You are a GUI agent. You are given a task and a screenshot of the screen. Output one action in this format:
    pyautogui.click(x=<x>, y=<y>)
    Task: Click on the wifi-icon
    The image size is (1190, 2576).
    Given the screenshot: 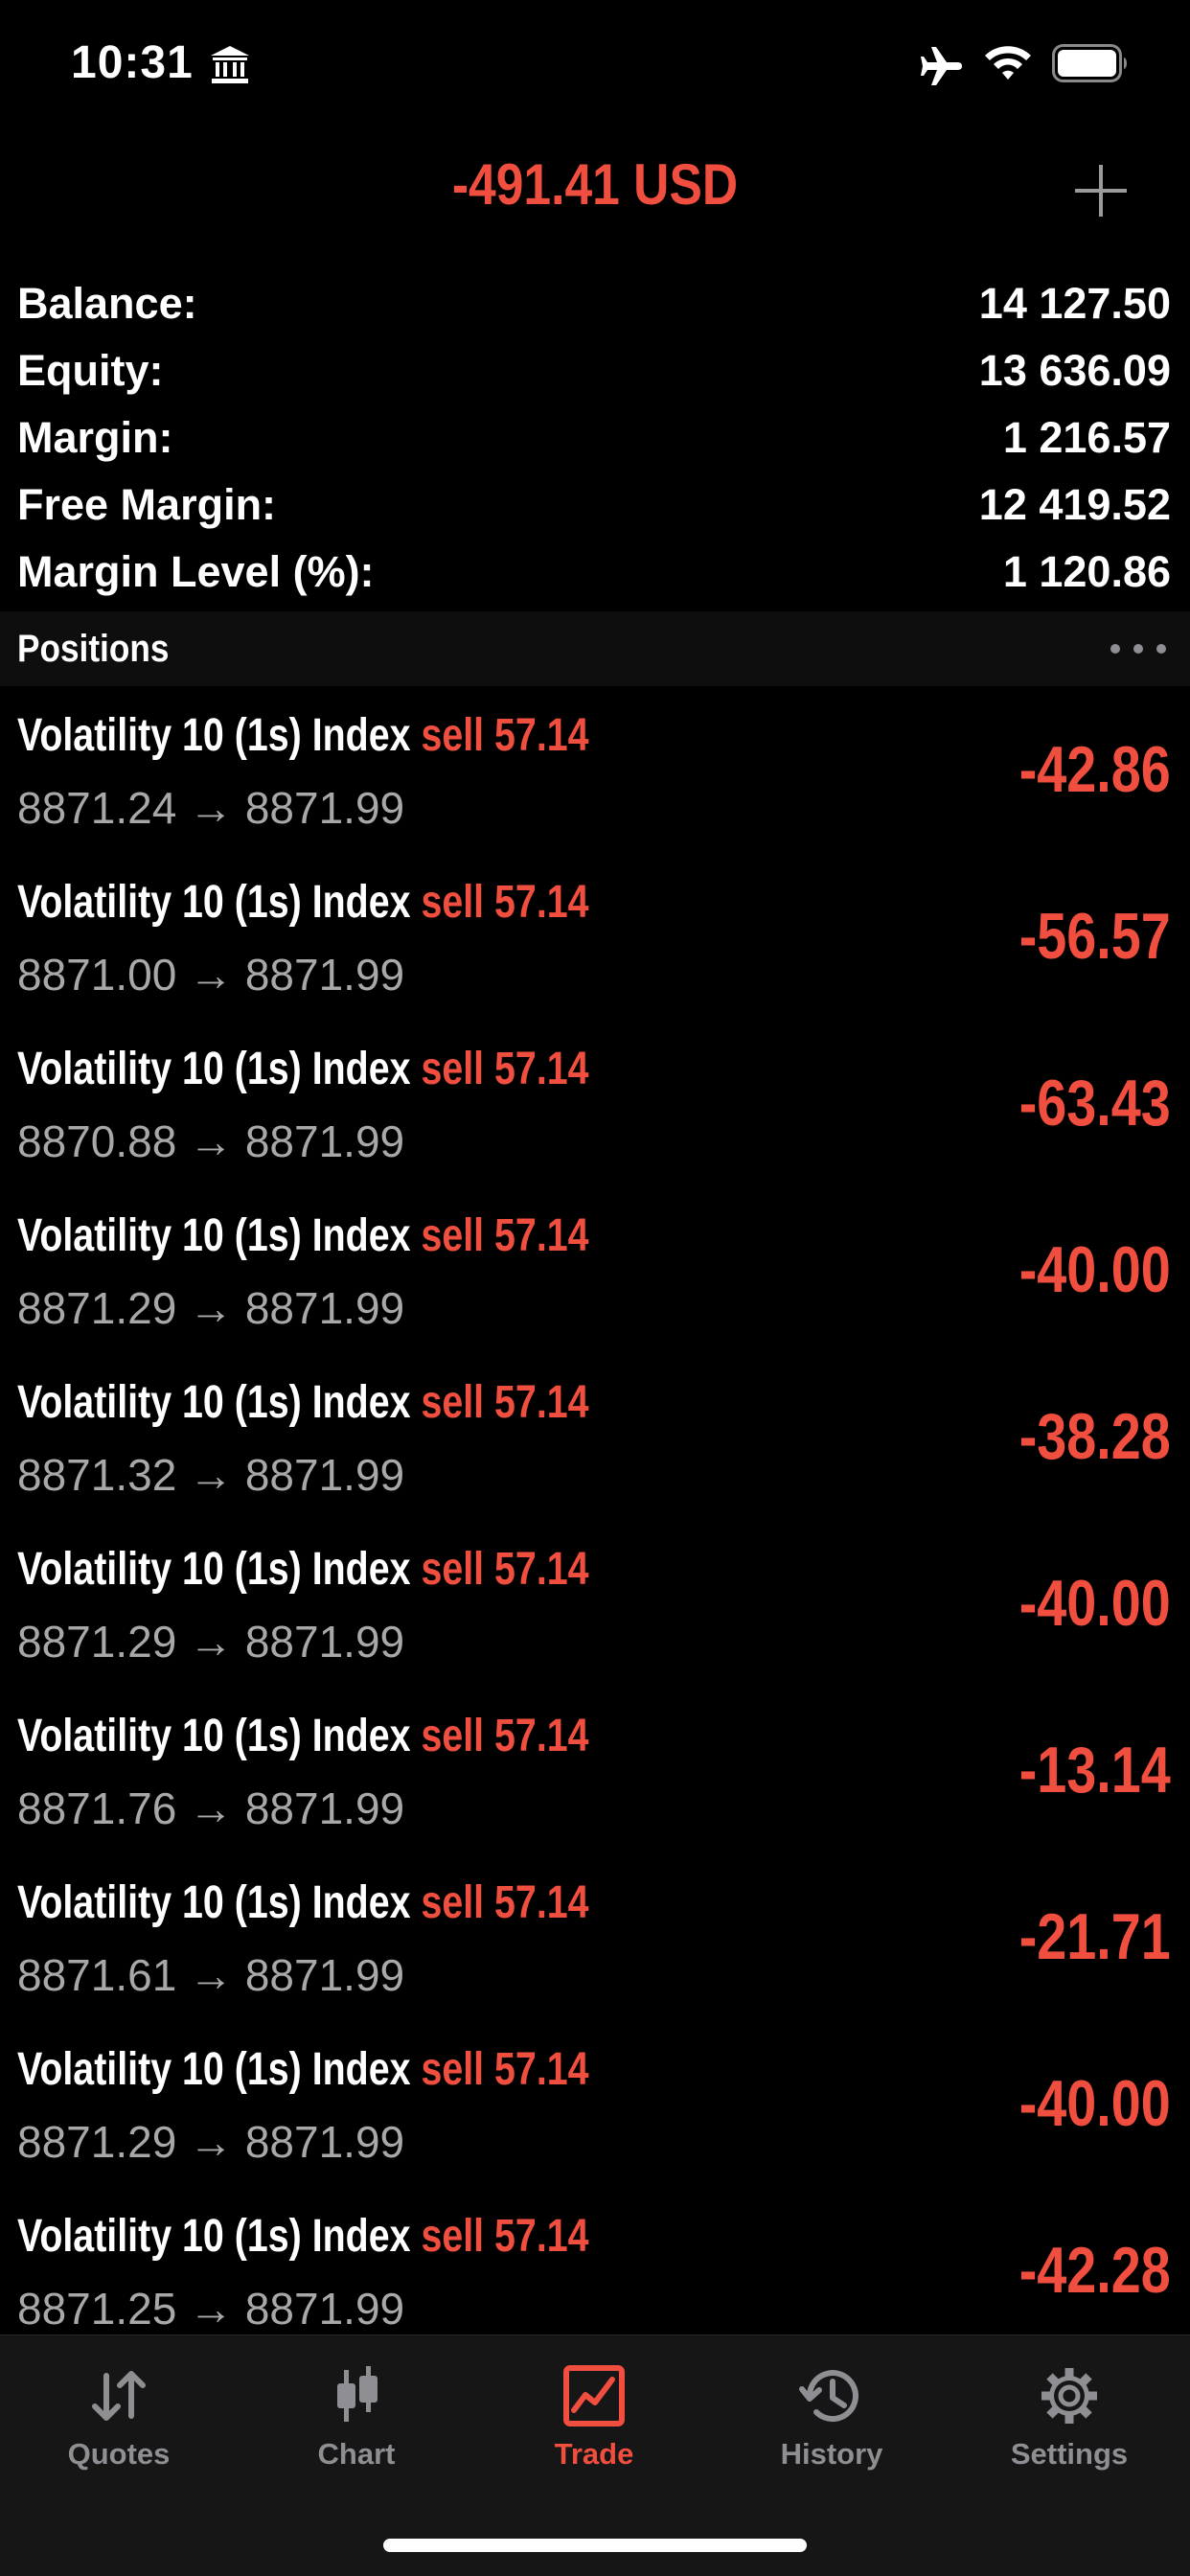 What is the action you would take?
    pyautogui.click(x=1008, y=63)
    